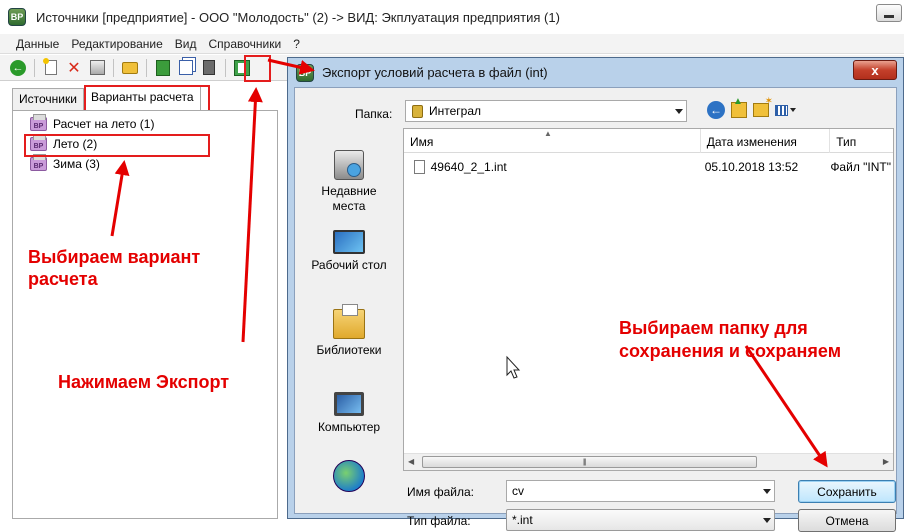  I want to click on place-network, so click(349, 478).